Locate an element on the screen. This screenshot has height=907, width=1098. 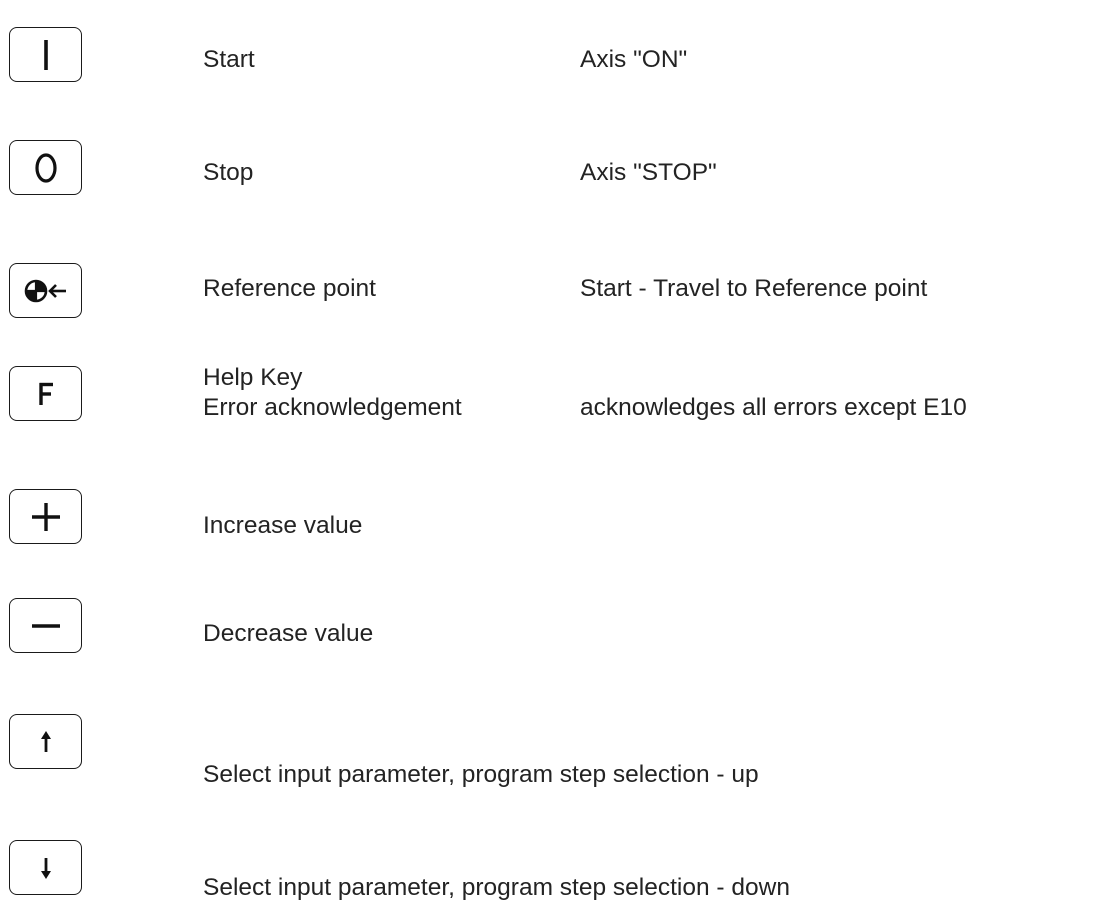
reference-point-label: Reference point is located at coordinates (289, 288).